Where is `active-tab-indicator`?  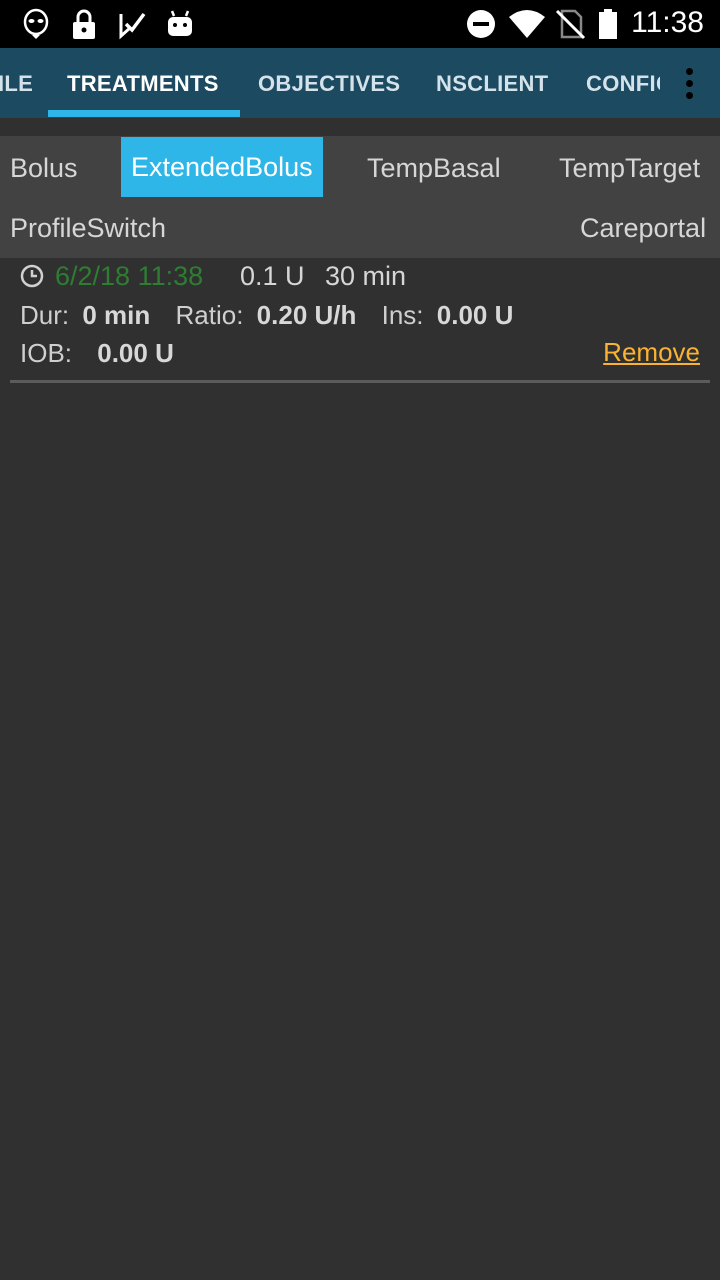 active-tab-indicator is located at coordinates (144, 113).